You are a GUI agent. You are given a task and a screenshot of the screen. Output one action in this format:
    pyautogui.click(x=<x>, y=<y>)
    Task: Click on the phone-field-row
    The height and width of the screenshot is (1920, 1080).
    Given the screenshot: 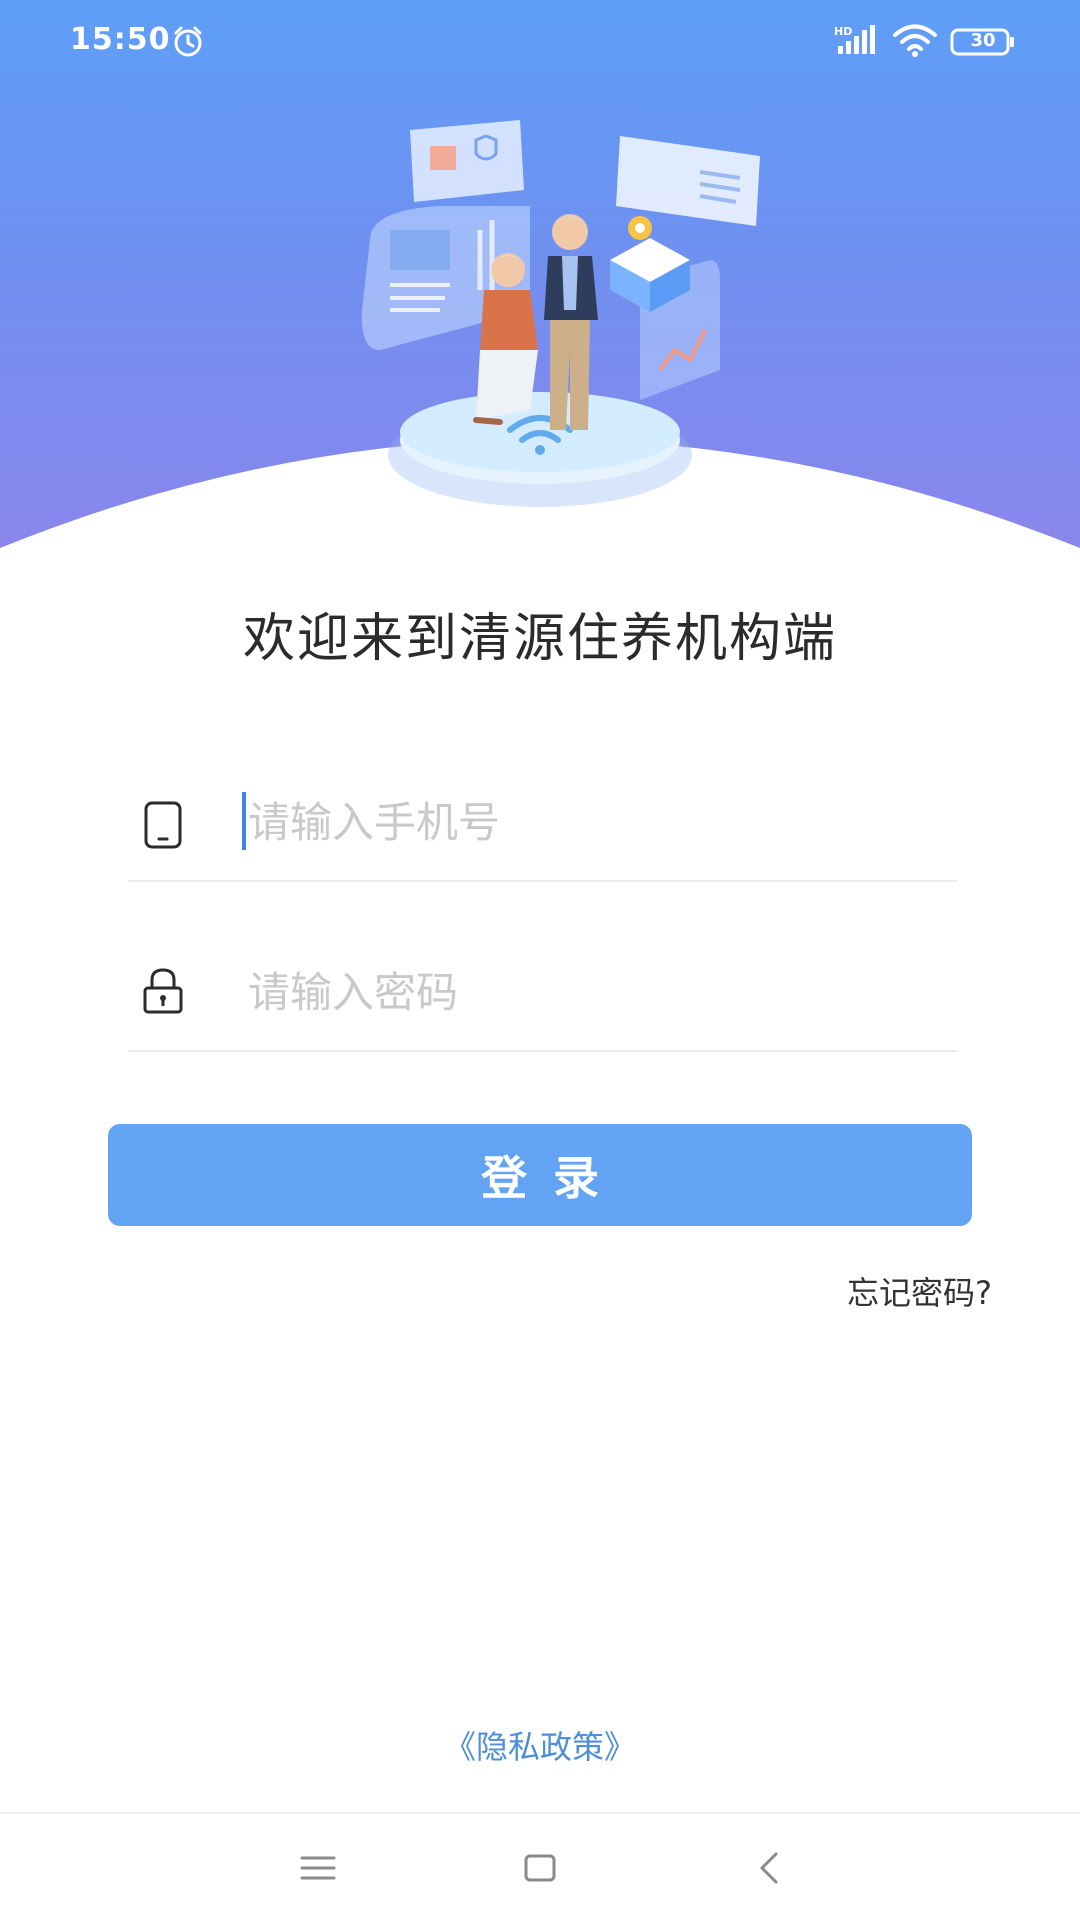 What is the action you would take?
    pyautogui.click(x=543, y=806)
    